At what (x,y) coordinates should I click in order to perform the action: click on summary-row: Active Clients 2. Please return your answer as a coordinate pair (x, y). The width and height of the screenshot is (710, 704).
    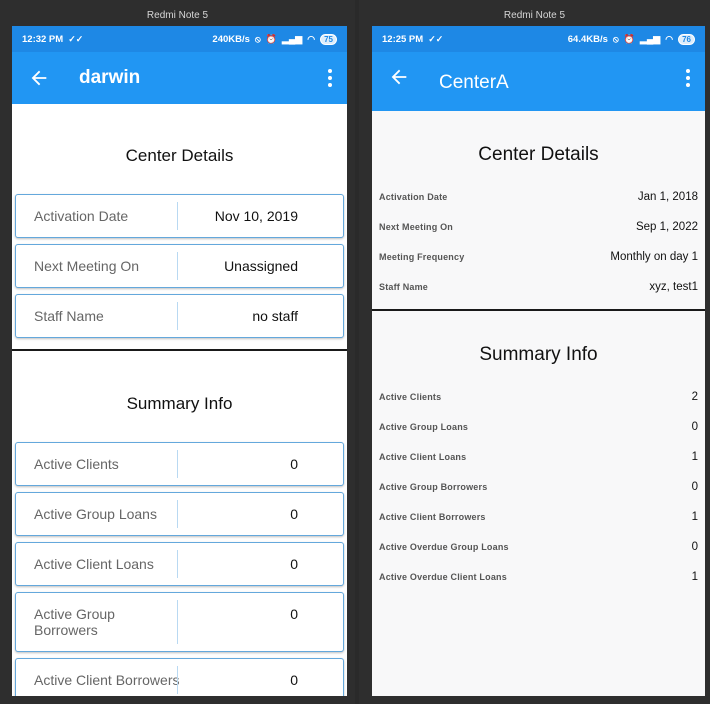
    Looking at the image, I should click on (538, 399).